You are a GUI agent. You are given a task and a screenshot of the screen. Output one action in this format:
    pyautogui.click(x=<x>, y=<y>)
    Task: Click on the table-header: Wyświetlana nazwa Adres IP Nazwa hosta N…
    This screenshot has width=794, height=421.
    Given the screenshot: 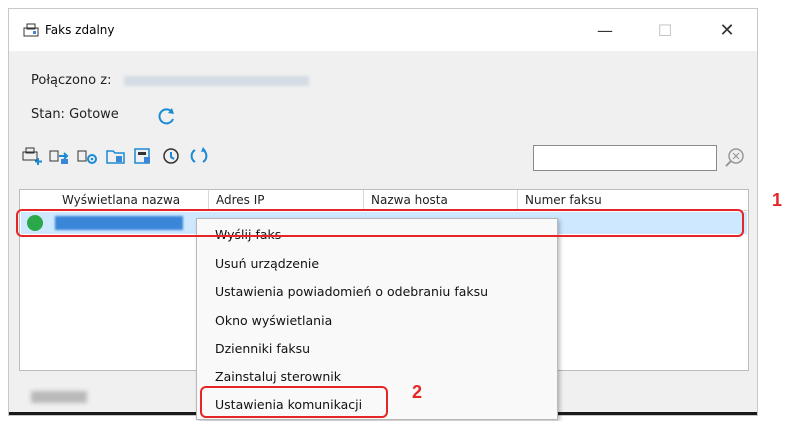 What is the action you would take?
    pyautogui.click(x=384, y=200)
    